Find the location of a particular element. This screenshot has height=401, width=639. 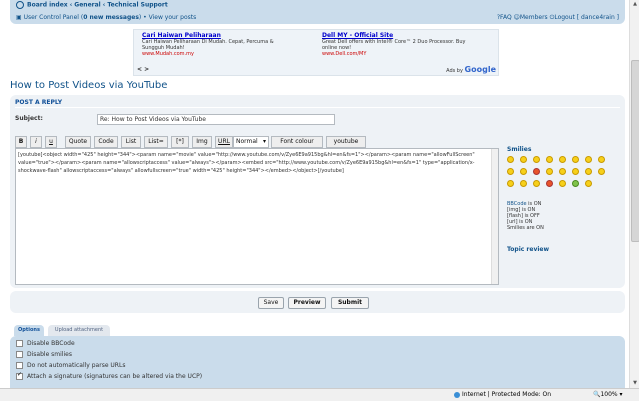

home-icon is located at coordinates (20, 5).